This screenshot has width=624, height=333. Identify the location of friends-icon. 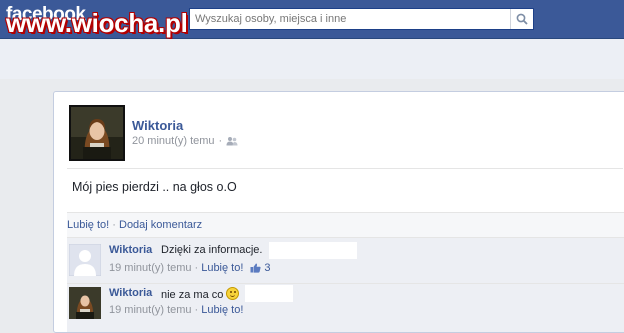
(232, 141).